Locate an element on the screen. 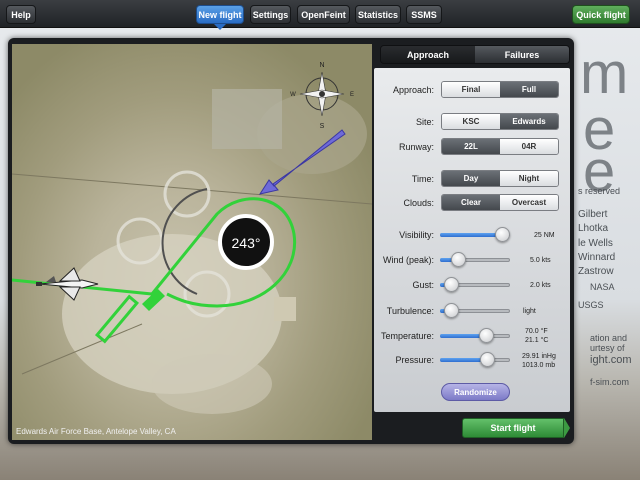 Image resolution: width=640 pixels, height=480 pixels. help-button: Help is located at coordinates (21, 14).